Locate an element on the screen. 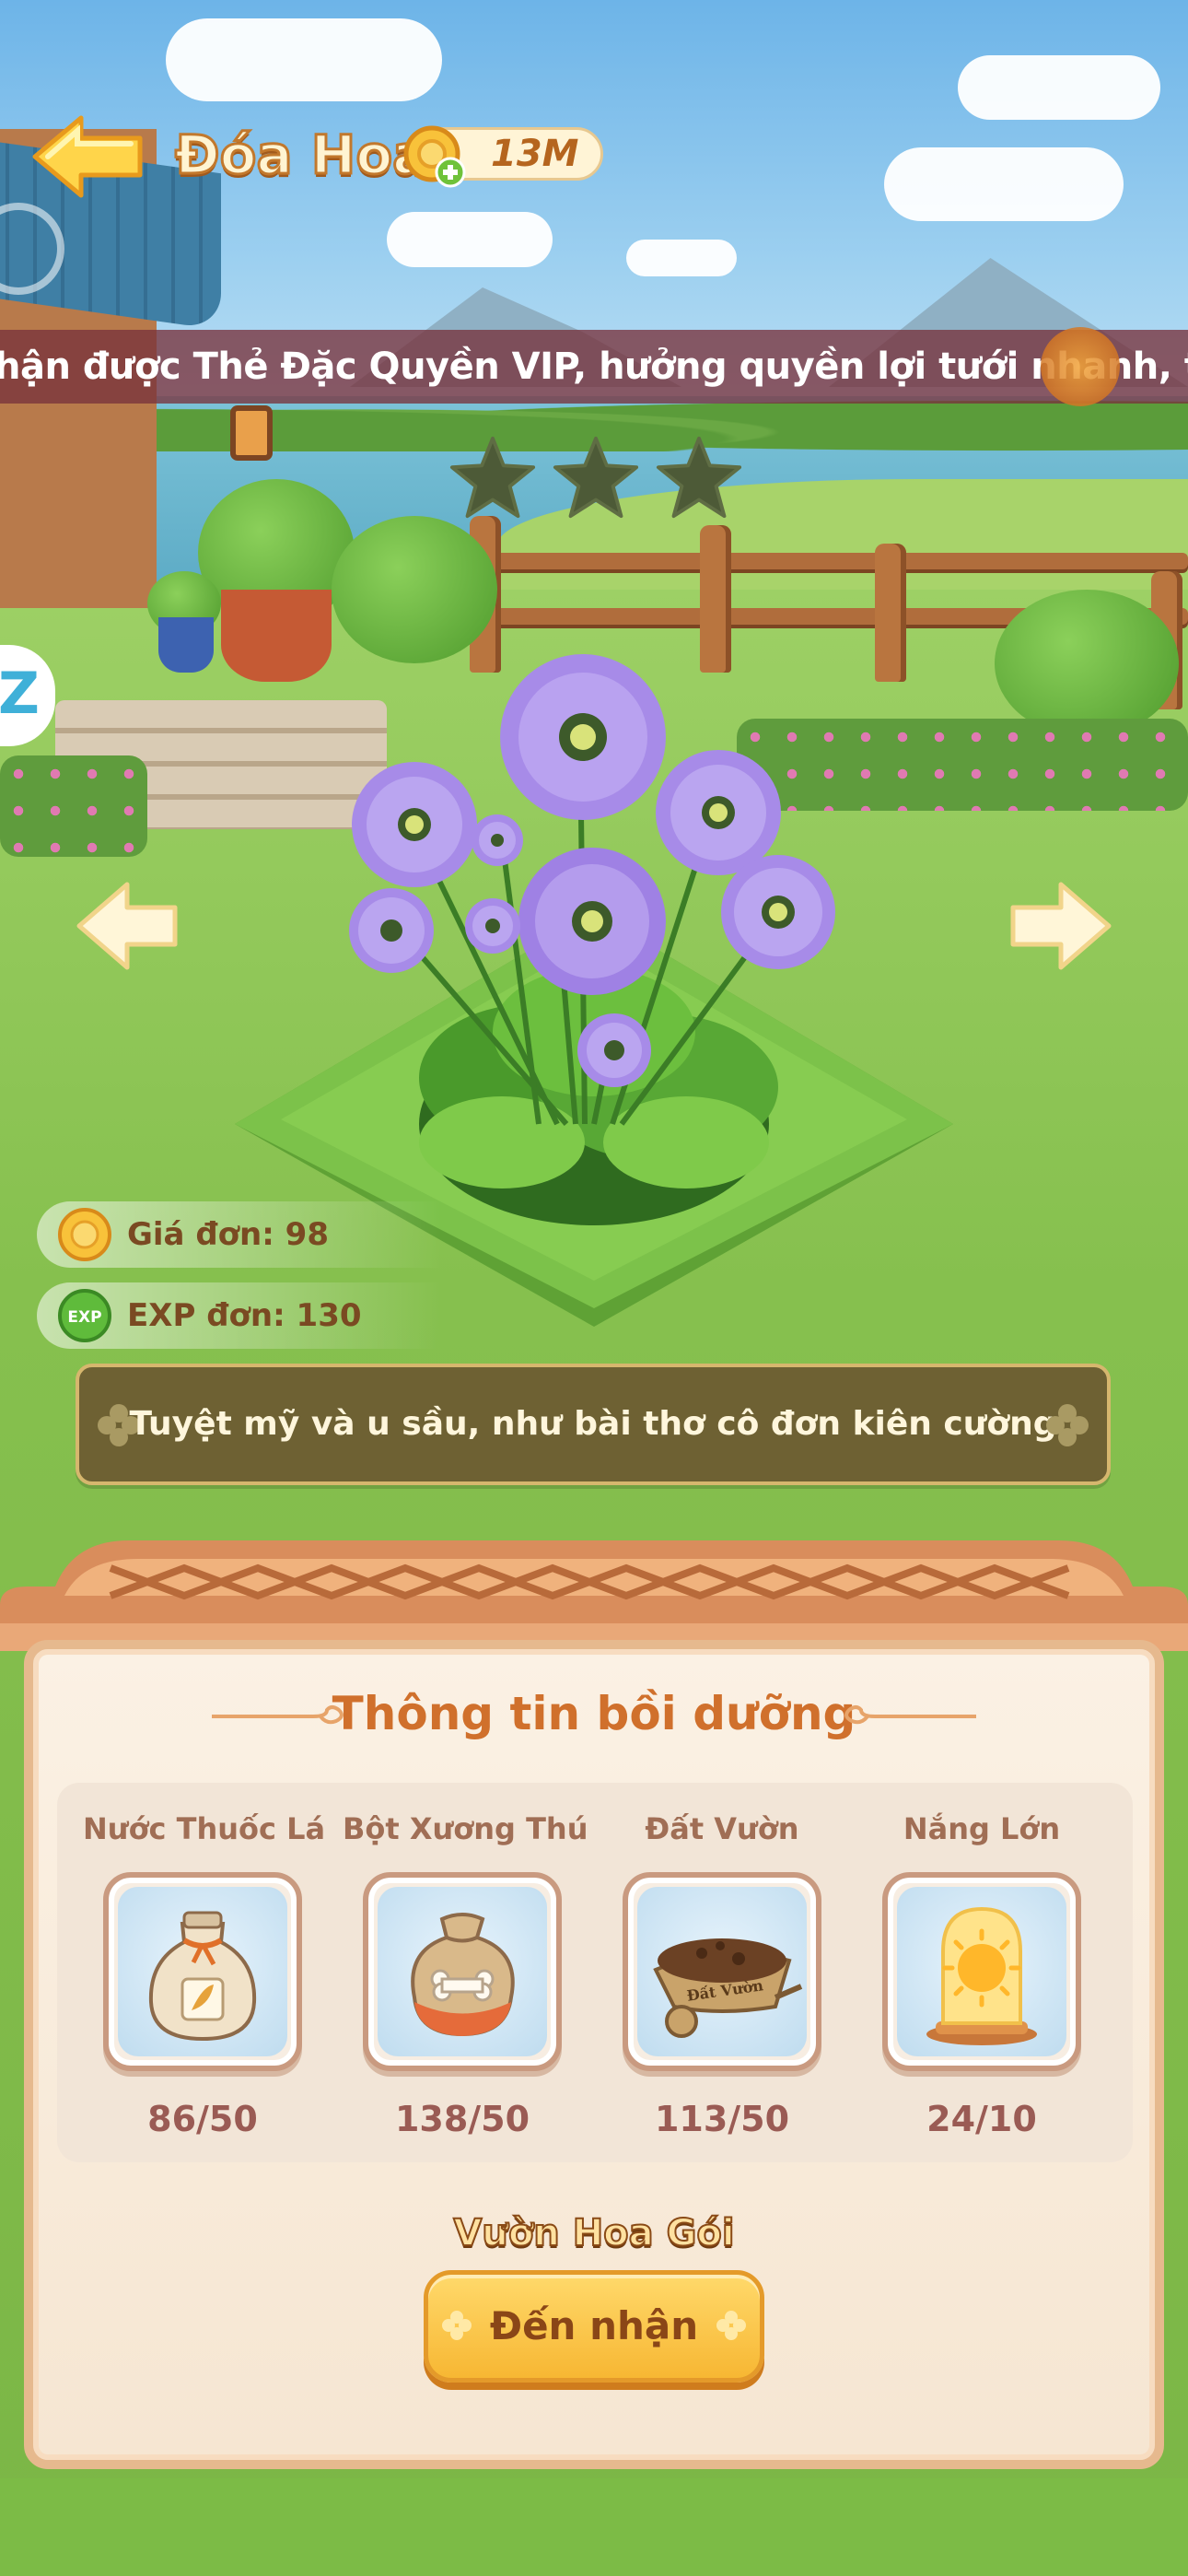 This screenshot has width=1188, height=2576. item-count: 113/50 is located at coordinates (722, 2119).